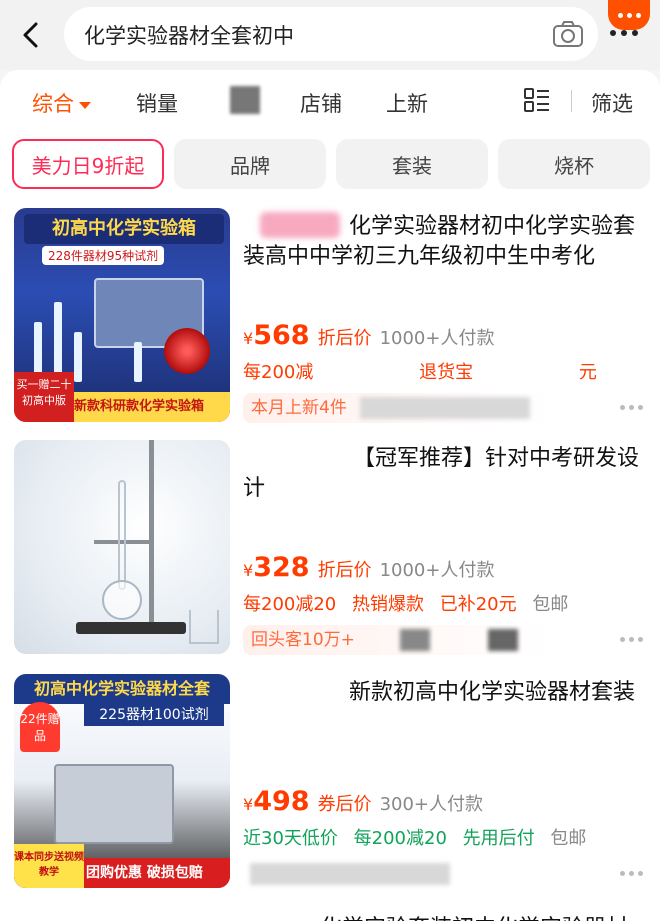 This screenshot has height=921, width=660. What do you see at coordinates (281, 801) in the screenshot?
I see `price: 498` at bounding box center [281, 801].